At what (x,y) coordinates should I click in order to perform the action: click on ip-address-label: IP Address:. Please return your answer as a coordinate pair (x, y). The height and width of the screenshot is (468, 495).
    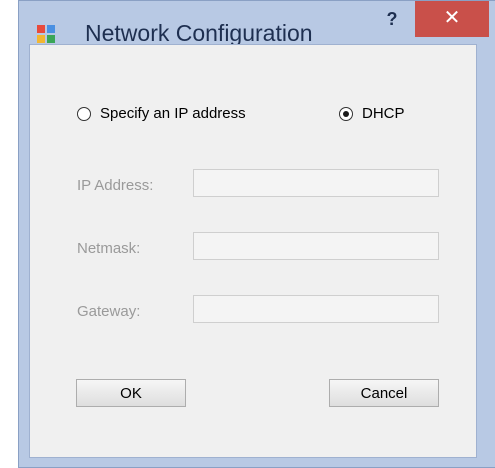
    Looking at the image, I should click on (115, 185).